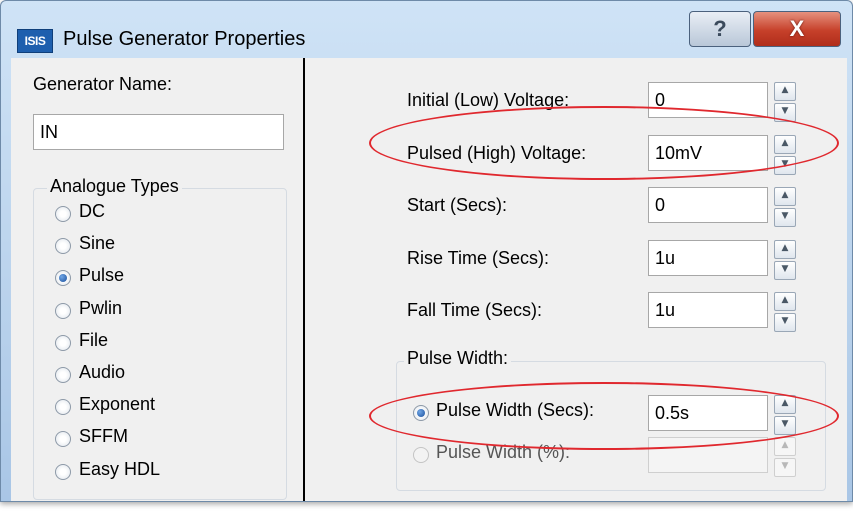  I want to click on type-label: SFFM, so click(103, 436).